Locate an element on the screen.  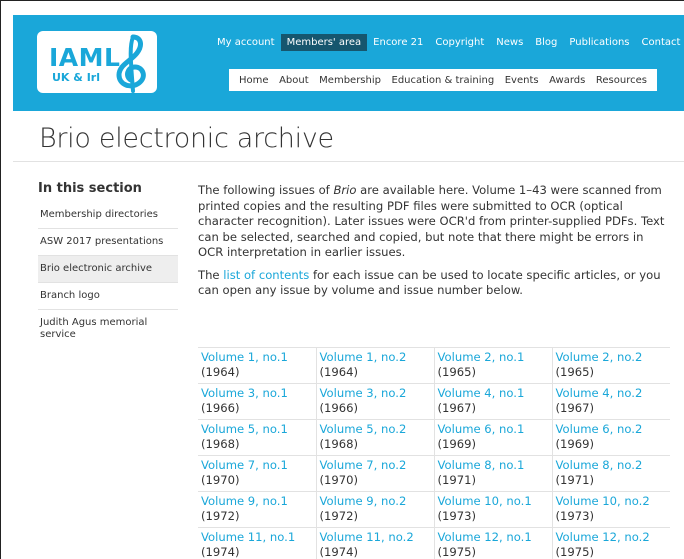
issue-cell: Volume 12, no.2 (1975) is located at coordinates (610, 543).